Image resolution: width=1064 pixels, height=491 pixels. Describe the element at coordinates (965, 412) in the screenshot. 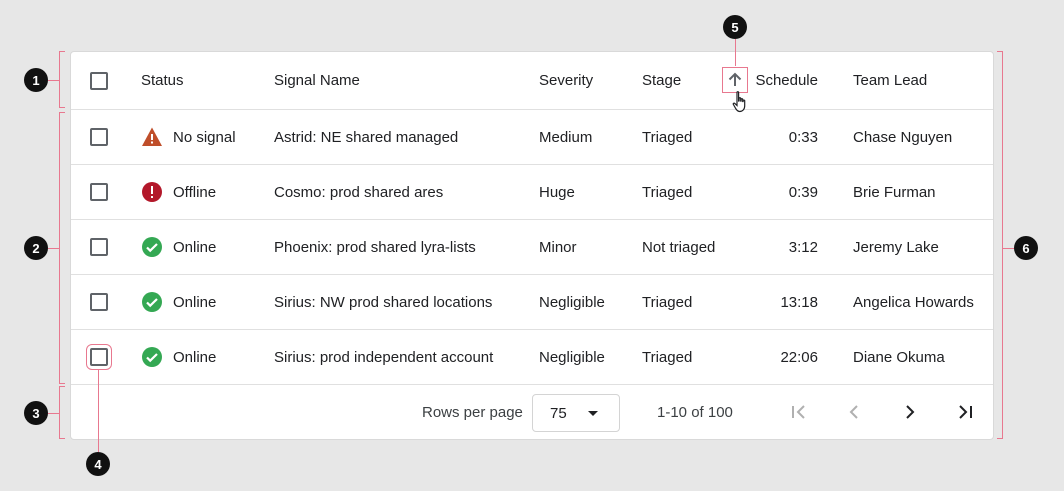

I see `last-page-icon` at that location.